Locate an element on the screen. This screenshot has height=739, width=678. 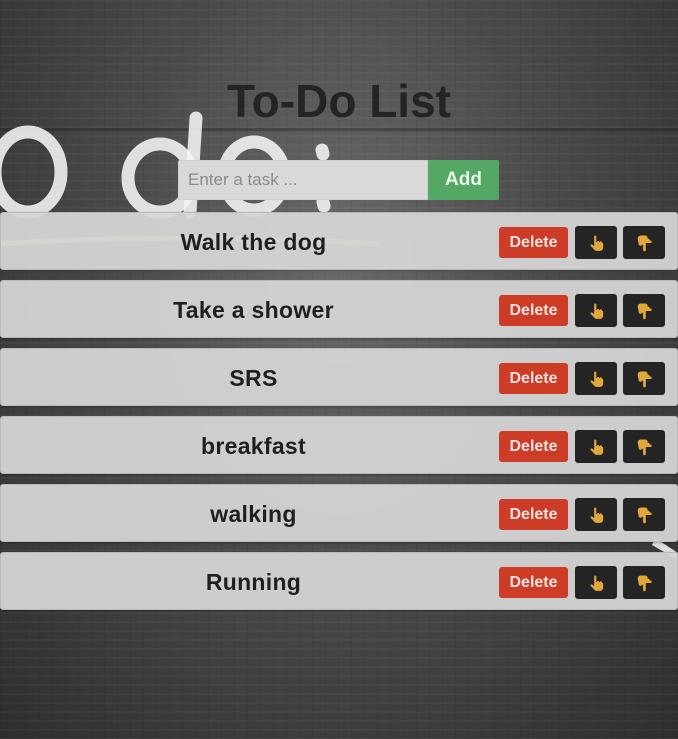
task-row: walking Delete is located at coordinates (339, 513).